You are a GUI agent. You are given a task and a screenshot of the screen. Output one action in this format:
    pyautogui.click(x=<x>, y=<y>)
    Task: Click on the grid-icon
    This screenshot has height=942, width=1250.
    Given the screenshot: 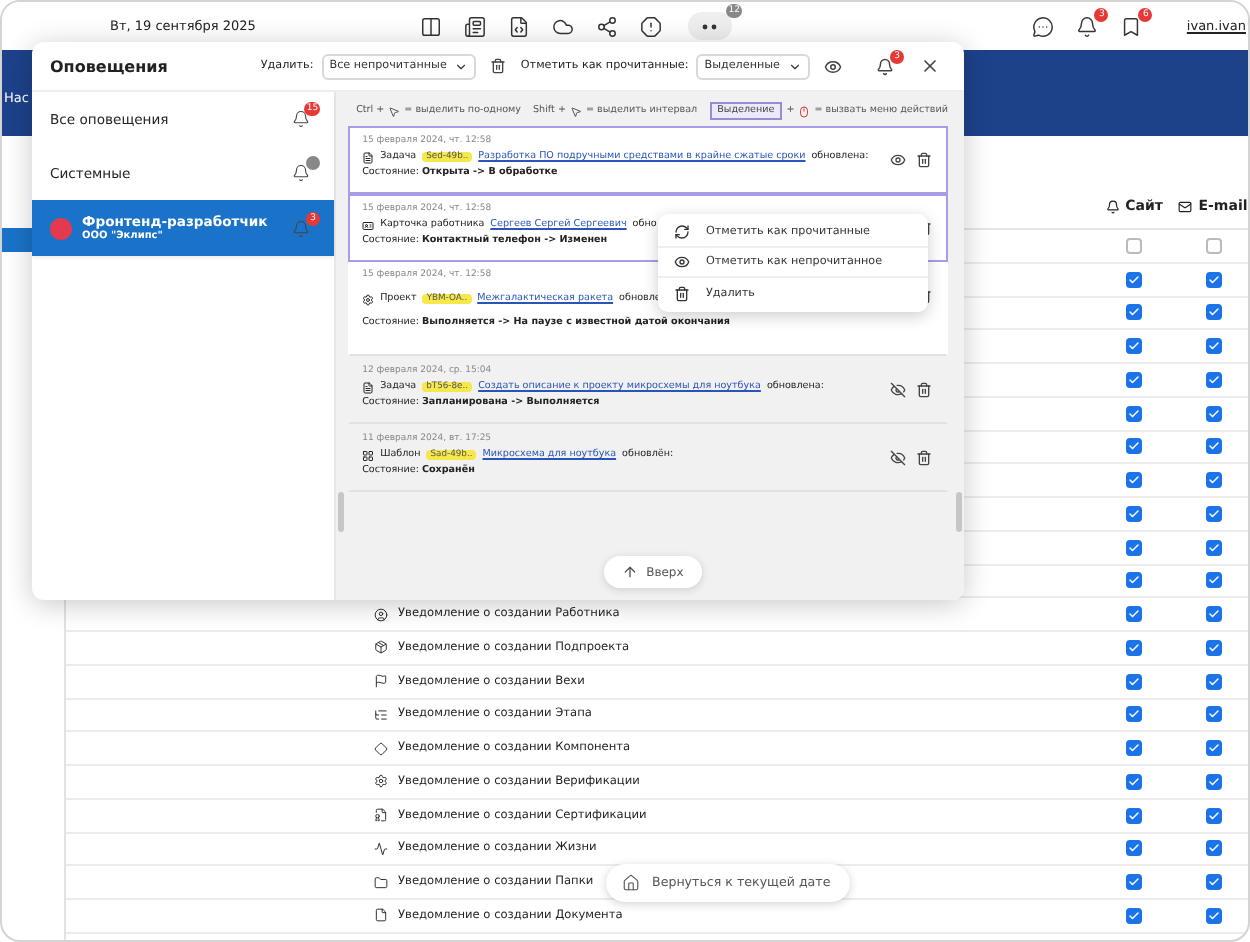 What is the action you would take?
    pyautogui.click(x=368, y=455)
    